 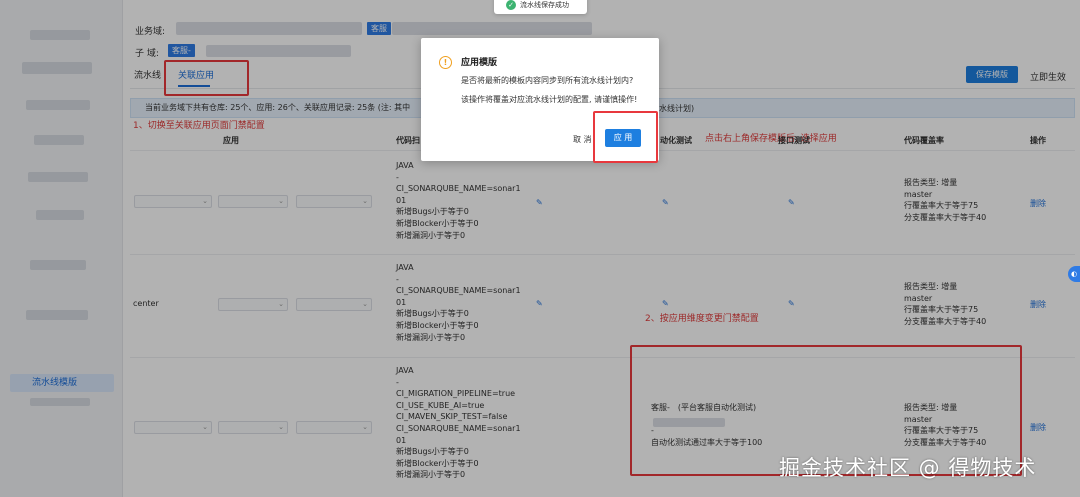 I want to click on check-icon: ✓, so click(x=511, y=5).